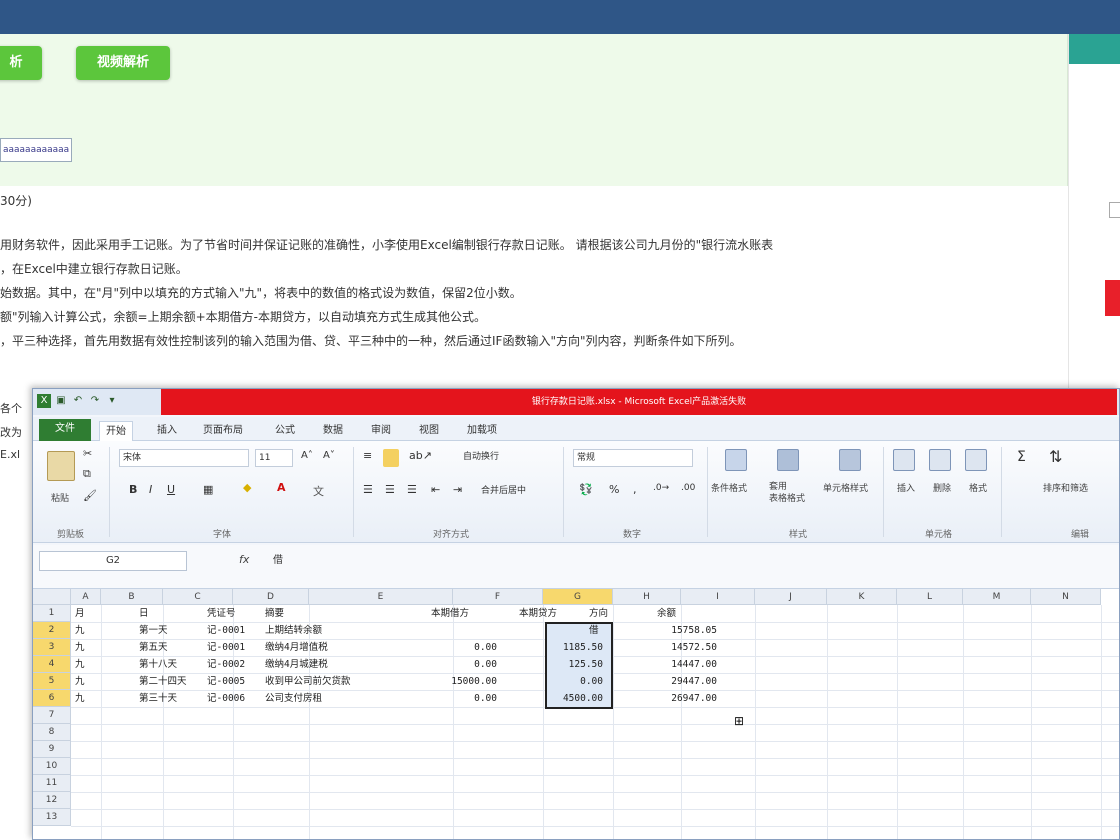 This screenshot has height=840, width=1120. What do you see at coordinates (482, 431) in the screenshot?
I see `tab-addins: 加载项` at bounding box center [482, 431].